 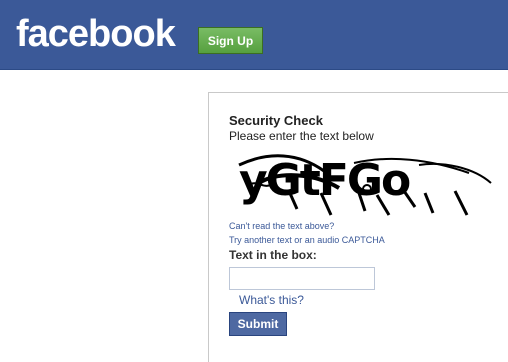 I want to click on alternative-captcha-link: Try another text or an audio CAPTCHA, so click(x=307, y=240).